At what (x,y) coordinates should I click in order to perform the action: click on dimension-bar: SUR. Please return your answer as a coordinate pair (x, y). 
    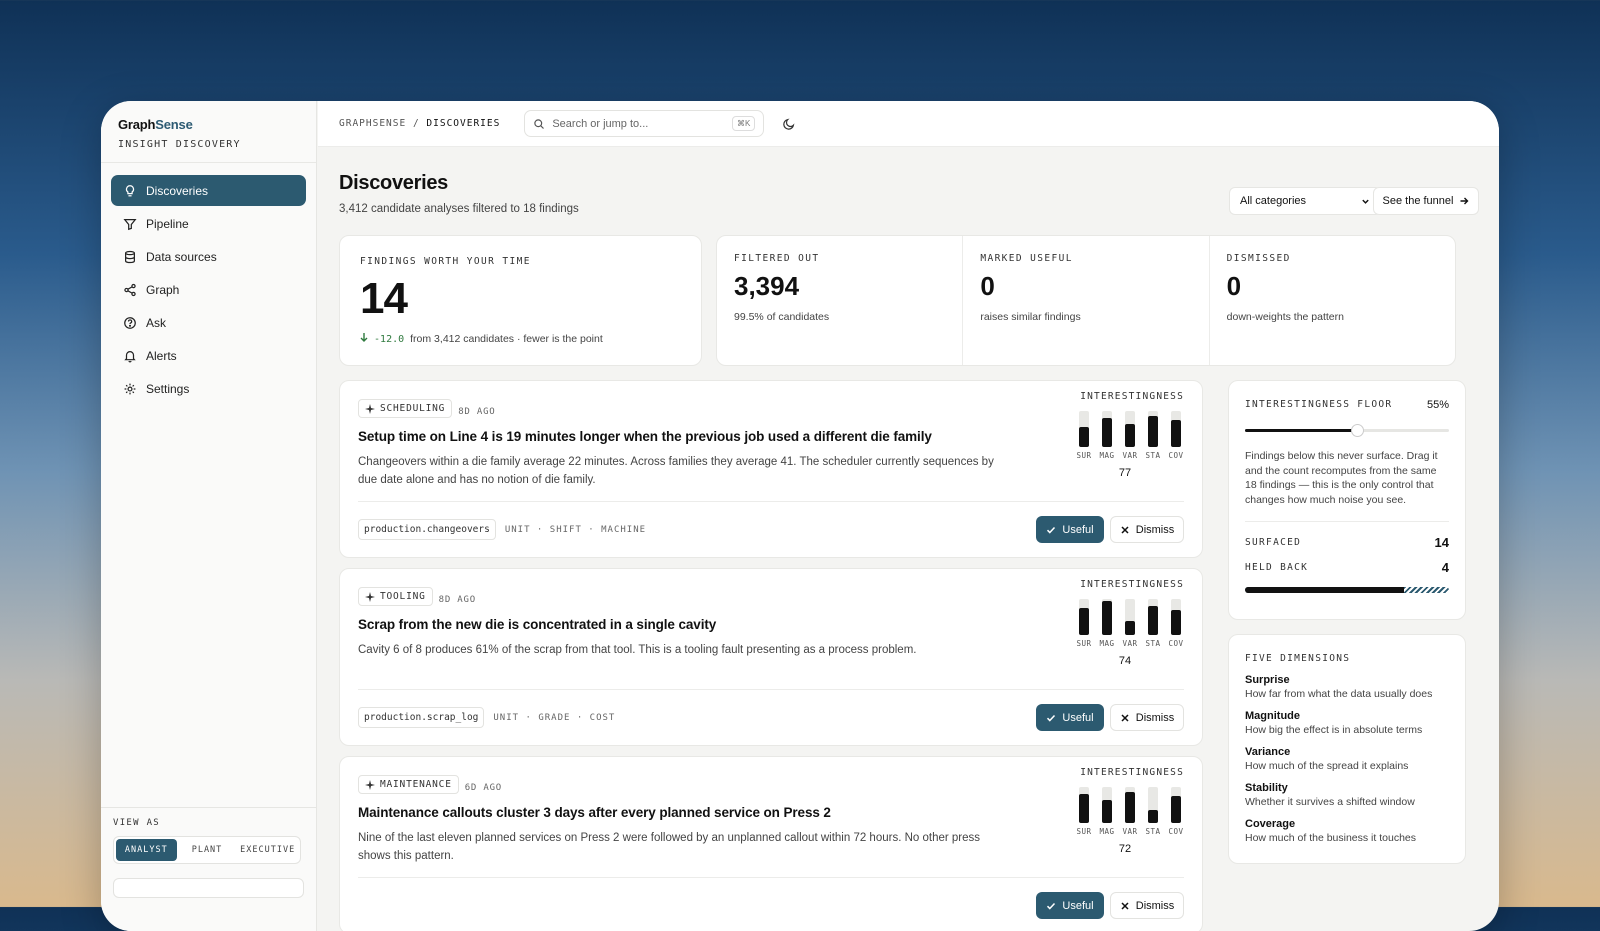
    Looking at the image, I should click on (1084, 623).